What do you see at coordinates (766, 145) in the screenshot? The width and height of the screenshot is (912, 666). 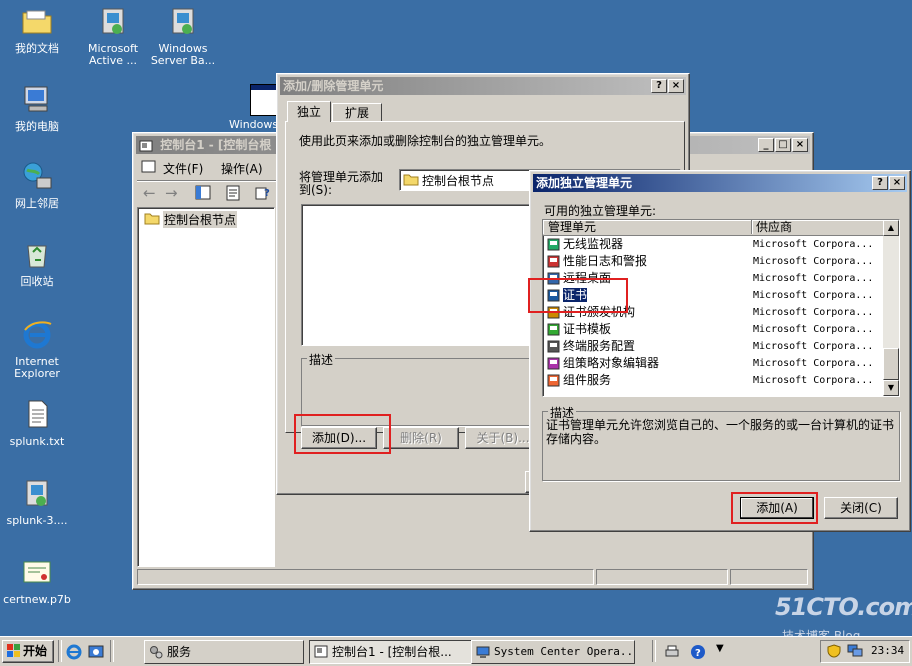 I see `minimize-button: _` at bounding box center [766, 145].